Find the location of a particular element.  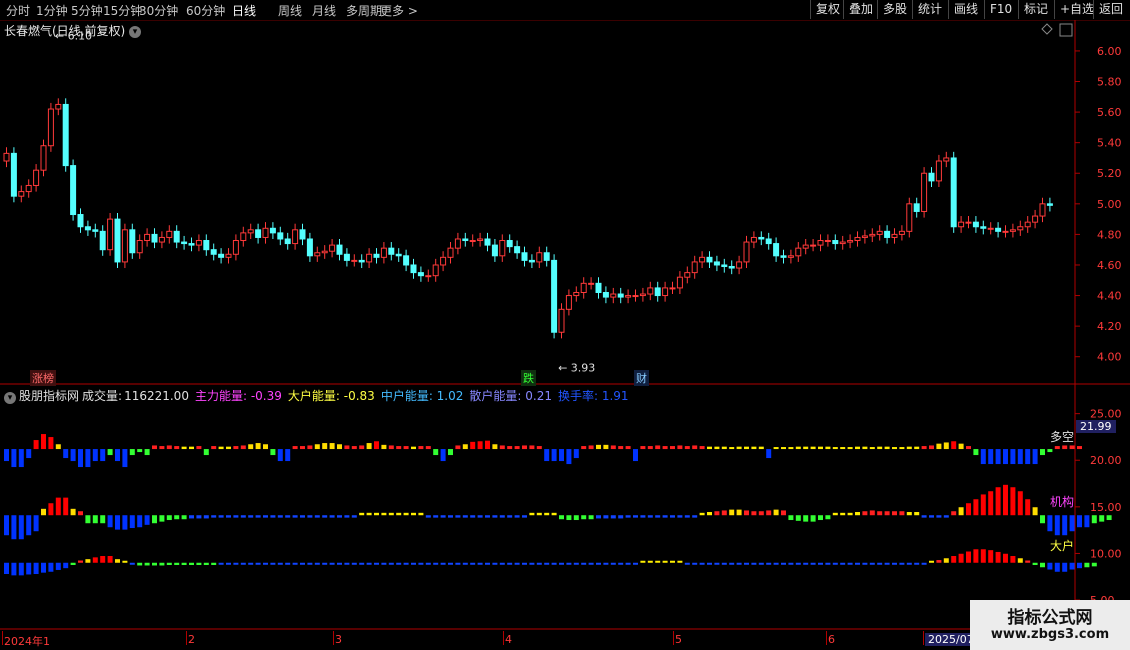

timeframe-tab-5: 60分钟 is located at coordinates (205, 10).